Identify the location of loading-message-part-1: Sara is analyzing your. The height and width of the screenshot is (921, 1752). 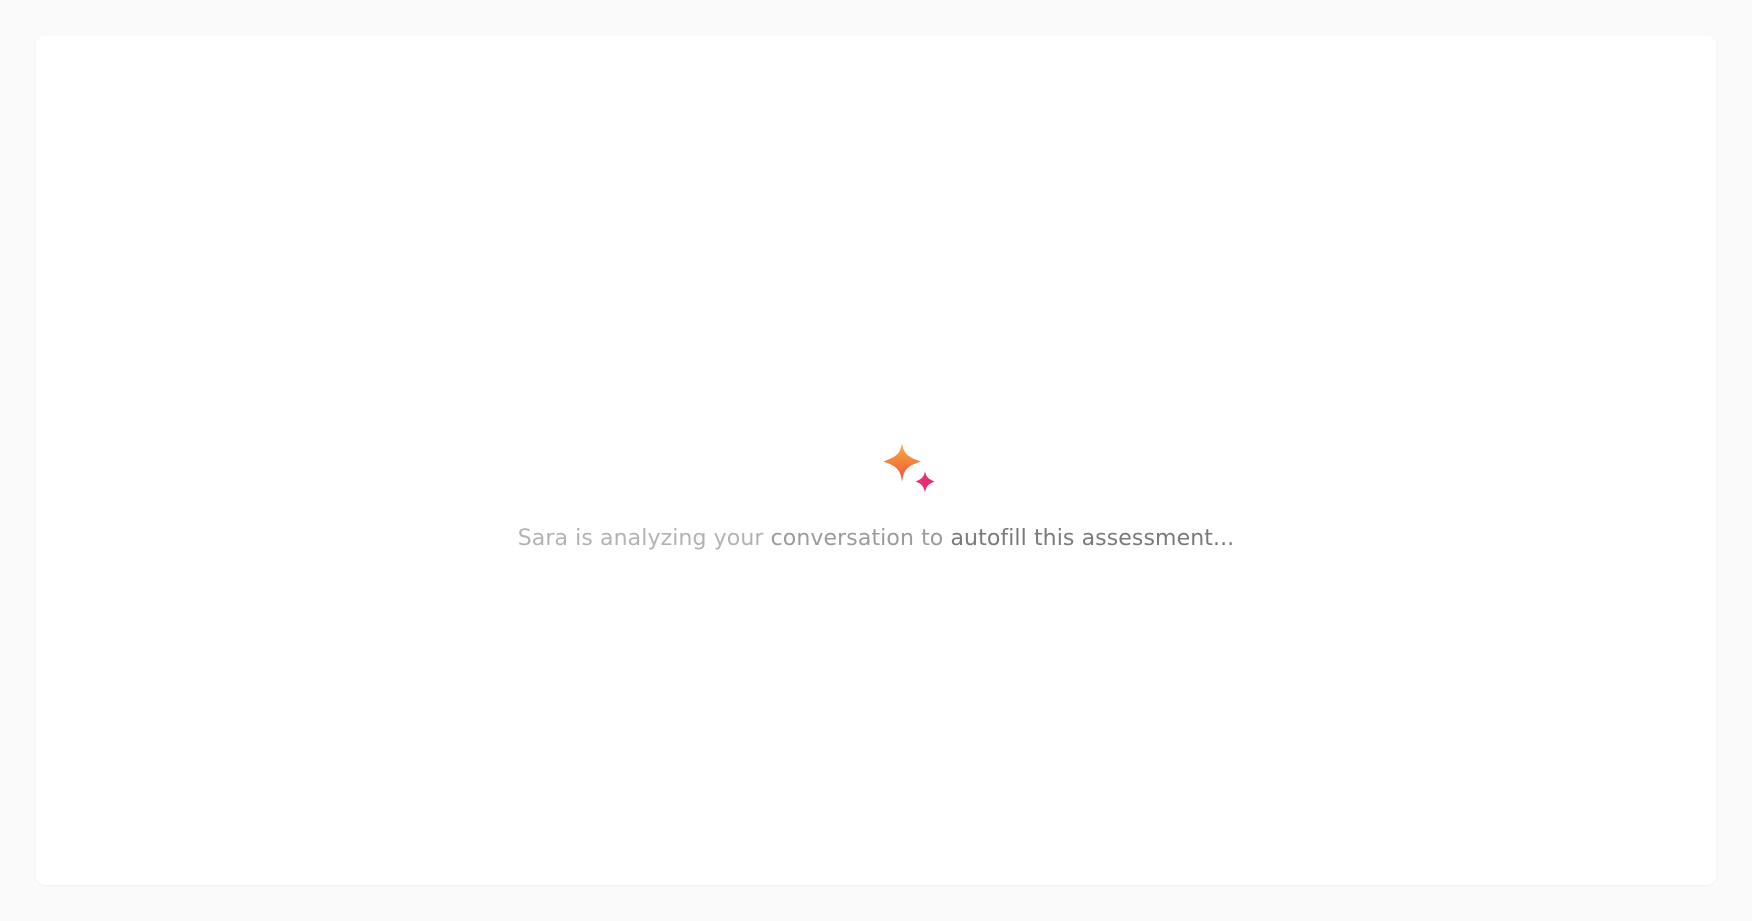
(640, 538).